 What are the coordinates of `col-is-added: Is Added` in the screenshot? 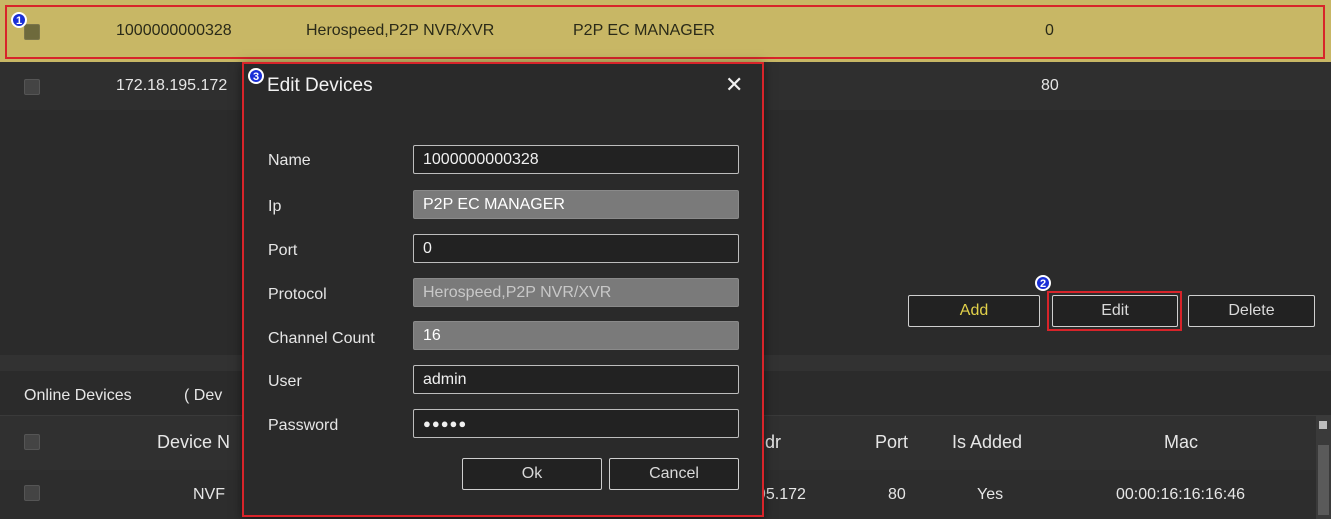 It's located at (987, 442).